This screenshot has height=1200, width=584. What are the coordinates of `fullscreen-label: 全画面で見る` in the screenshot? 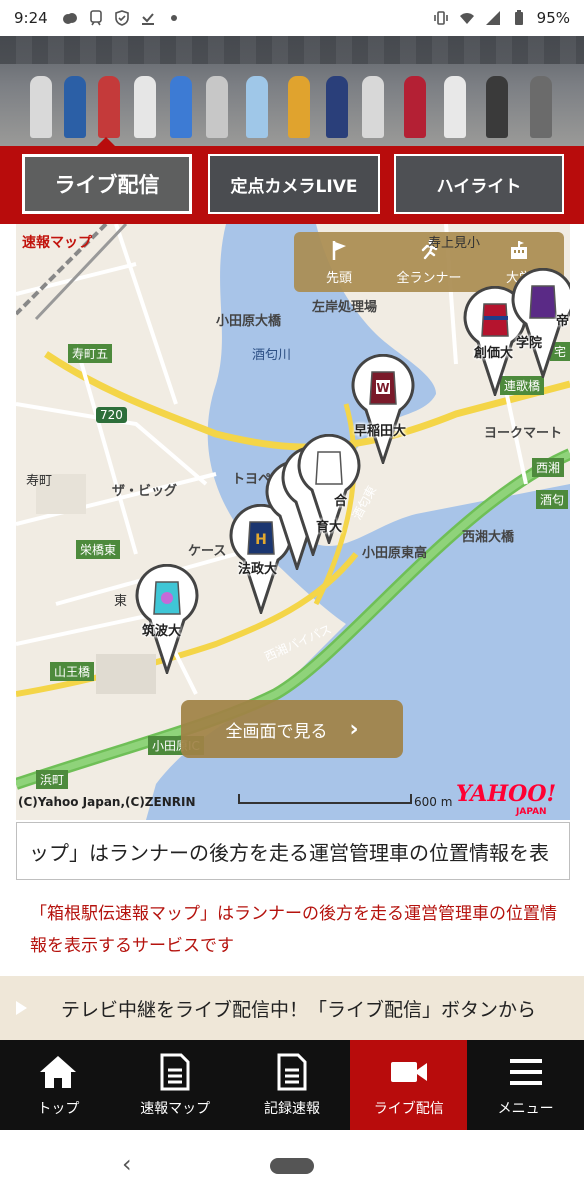 It's located at (276, 731).